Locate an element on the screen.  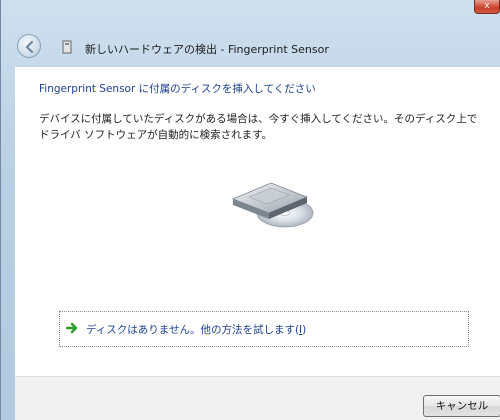
back-button is located at coordinates (29, 46).